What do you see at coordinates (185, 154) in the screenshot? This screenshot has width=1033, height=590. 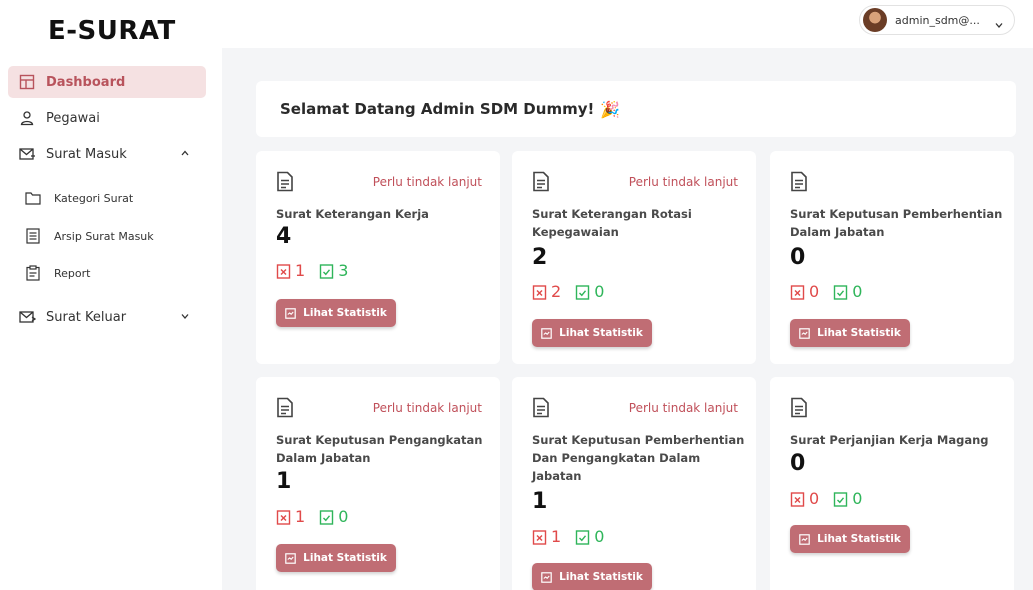 I see `chevron-up-icon` at bounding box center [185, 154].